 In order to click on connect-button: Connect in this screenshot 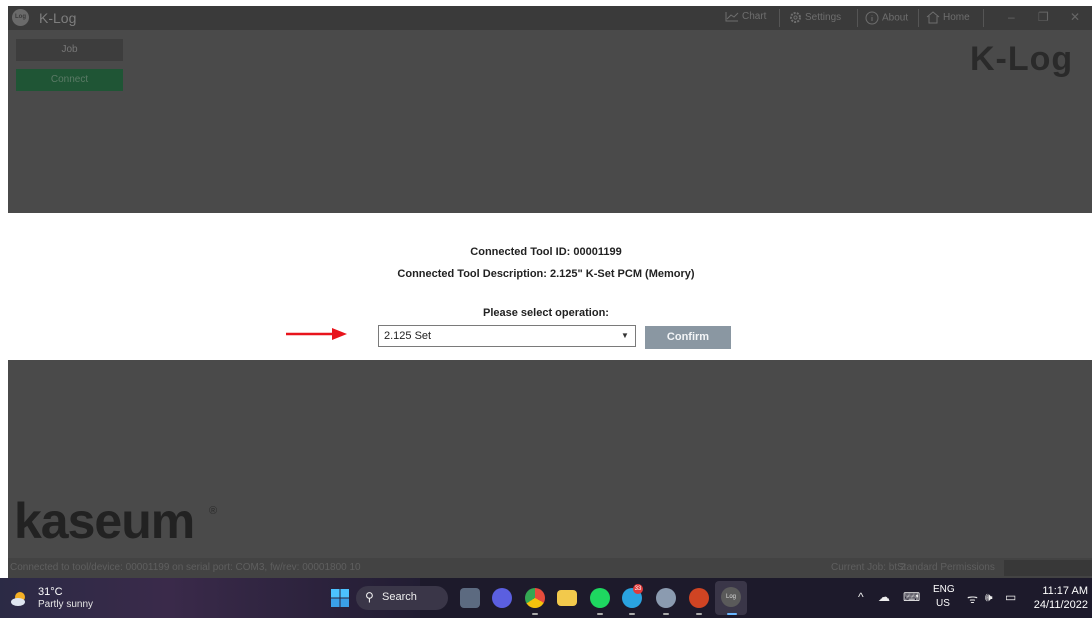, I will do `click(69, 80)`.